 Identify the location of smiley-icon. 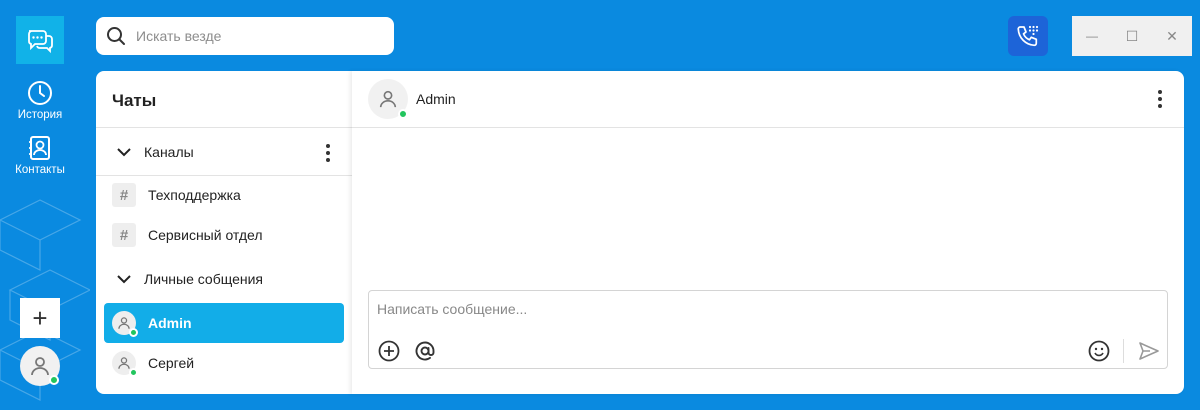
(1099, 351).